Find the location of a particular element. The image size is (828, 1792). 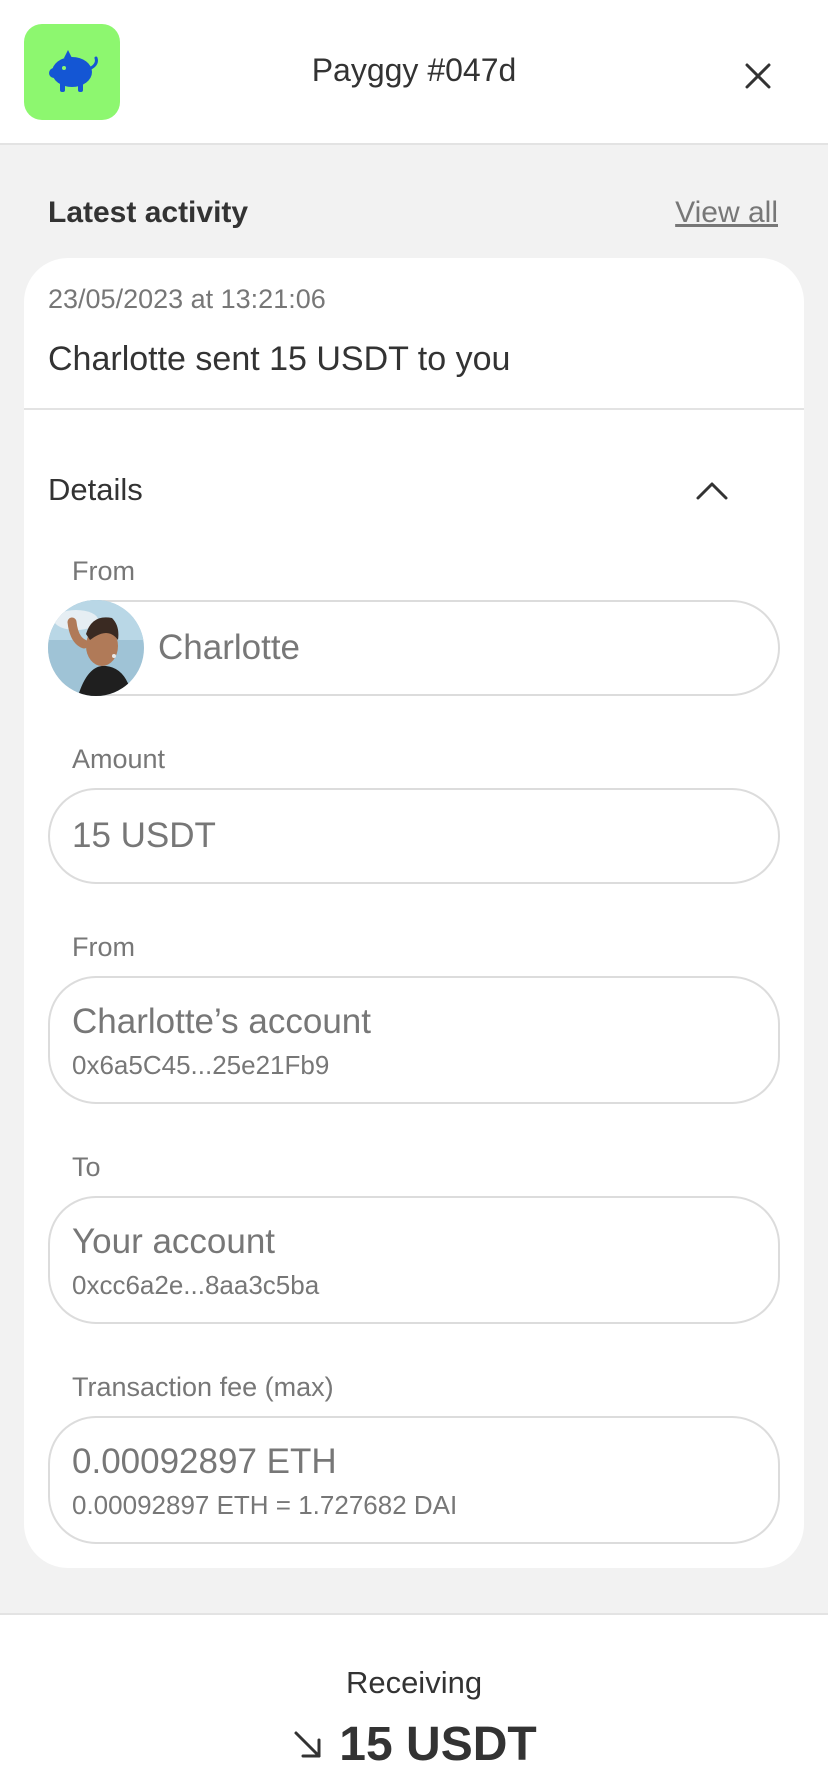

amount-label: Amount is located at coordinates (119, 759).